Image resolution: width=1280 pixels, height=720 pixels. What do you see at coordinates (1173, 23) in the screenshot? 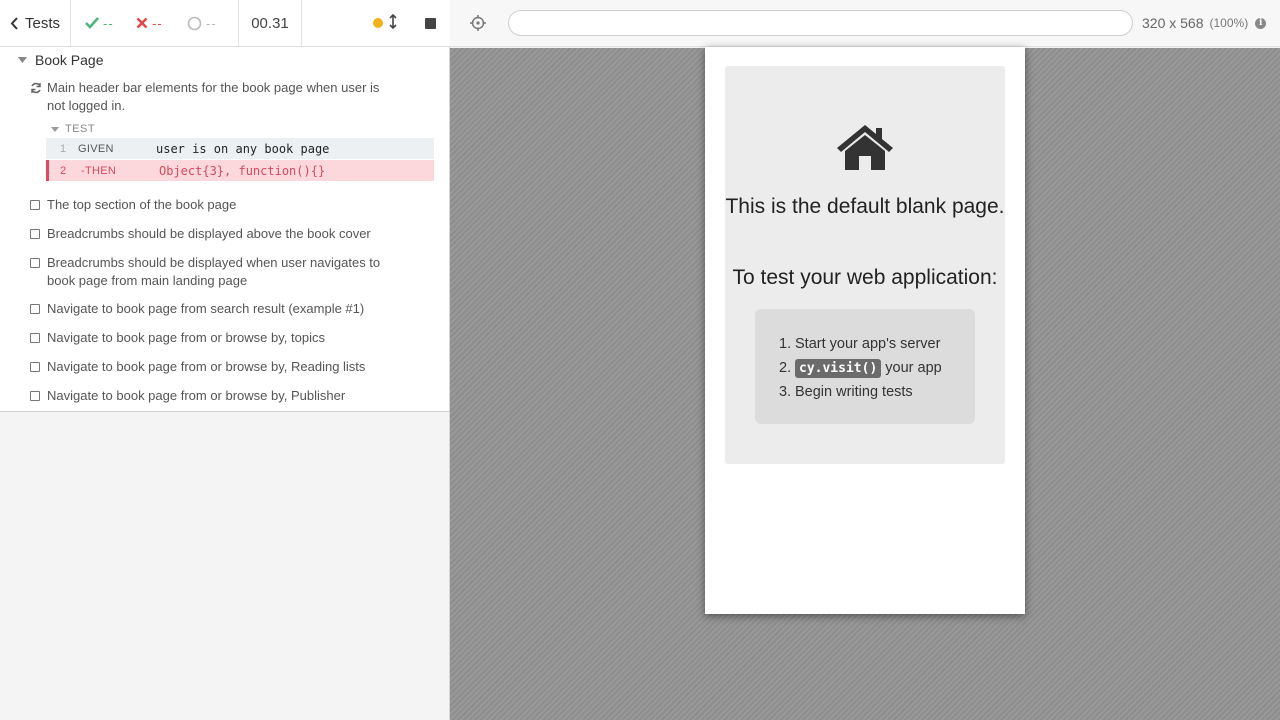
I see `viewport-size: 320 x 568` at bounding box center [1173, 23].